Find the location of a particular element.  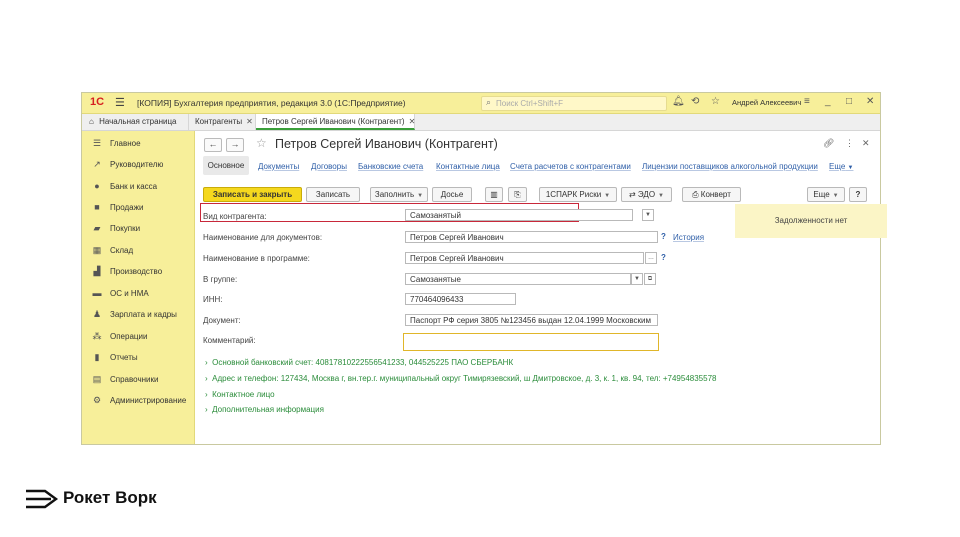

progname-field: Петров Сергей Иванович is located at coordinates (524, 258).